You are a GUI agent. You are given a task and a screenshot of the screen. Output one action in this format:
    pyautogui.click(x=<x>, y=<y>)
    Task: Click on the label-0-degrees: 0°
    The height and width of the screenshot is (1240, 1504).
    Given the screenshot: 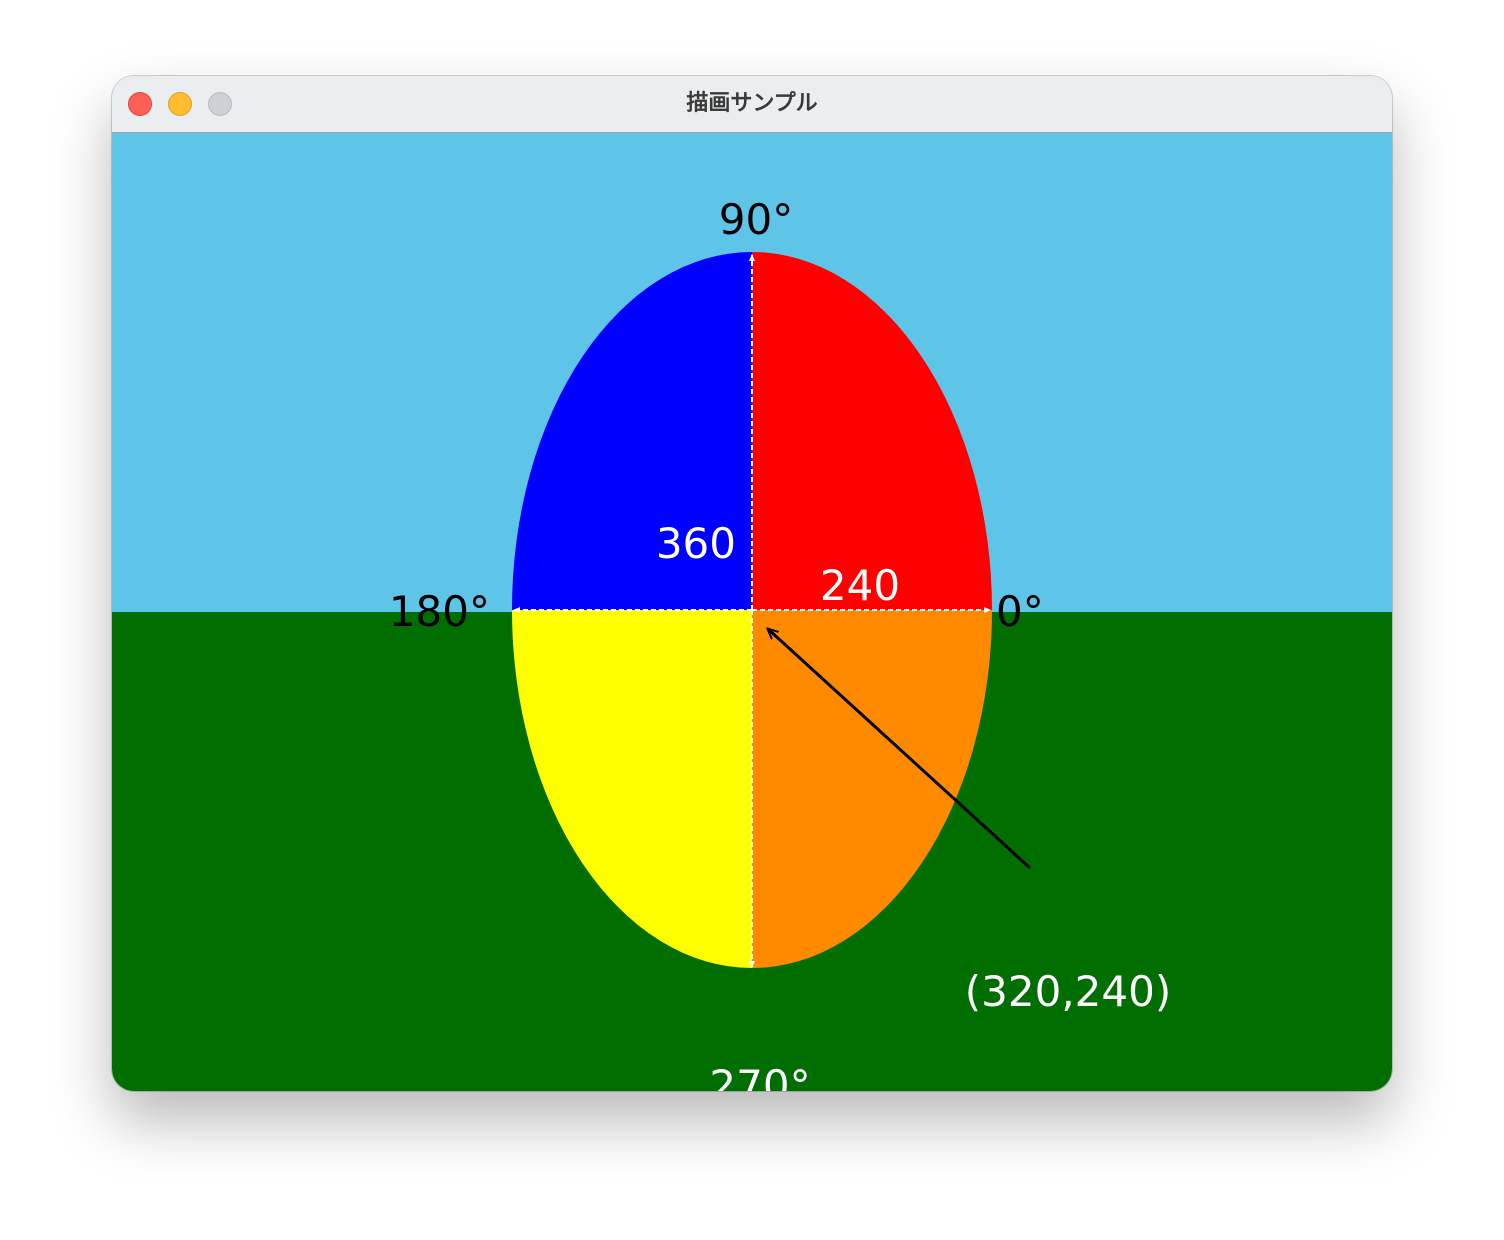 What is the action you would take?
    pyautogui.click(x=1020, y=611)
    